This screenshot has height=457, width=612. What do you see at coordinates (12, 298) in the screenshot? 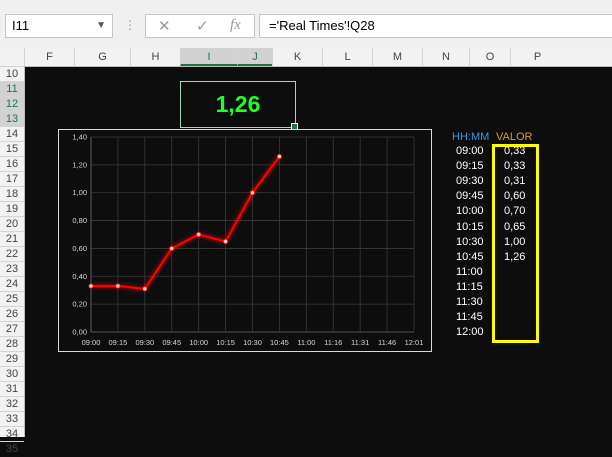
I see `row-header-25: 25` at bounding box center [12, 298].